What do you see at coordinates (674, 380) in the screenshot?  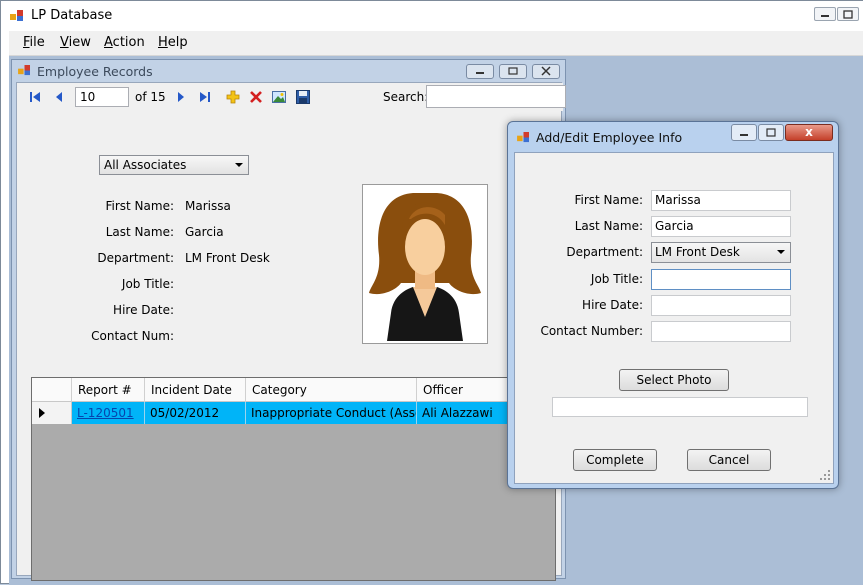 I see `select-photo-button: Select Photo` at bounding box center [674, 380].